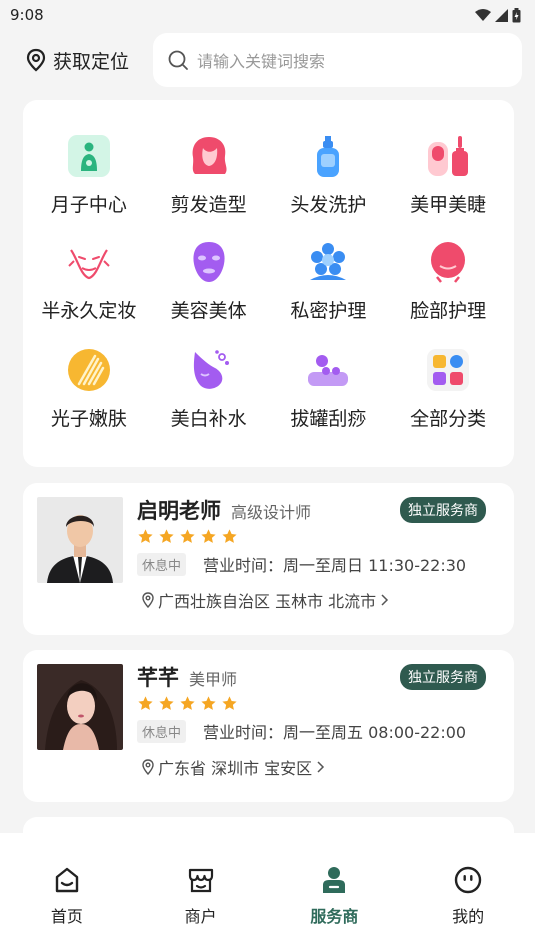  What do you see at coordinates (179, 511) in the screenshot?
I see `provider-name: 启明老师` at bounding box center [179, 511].